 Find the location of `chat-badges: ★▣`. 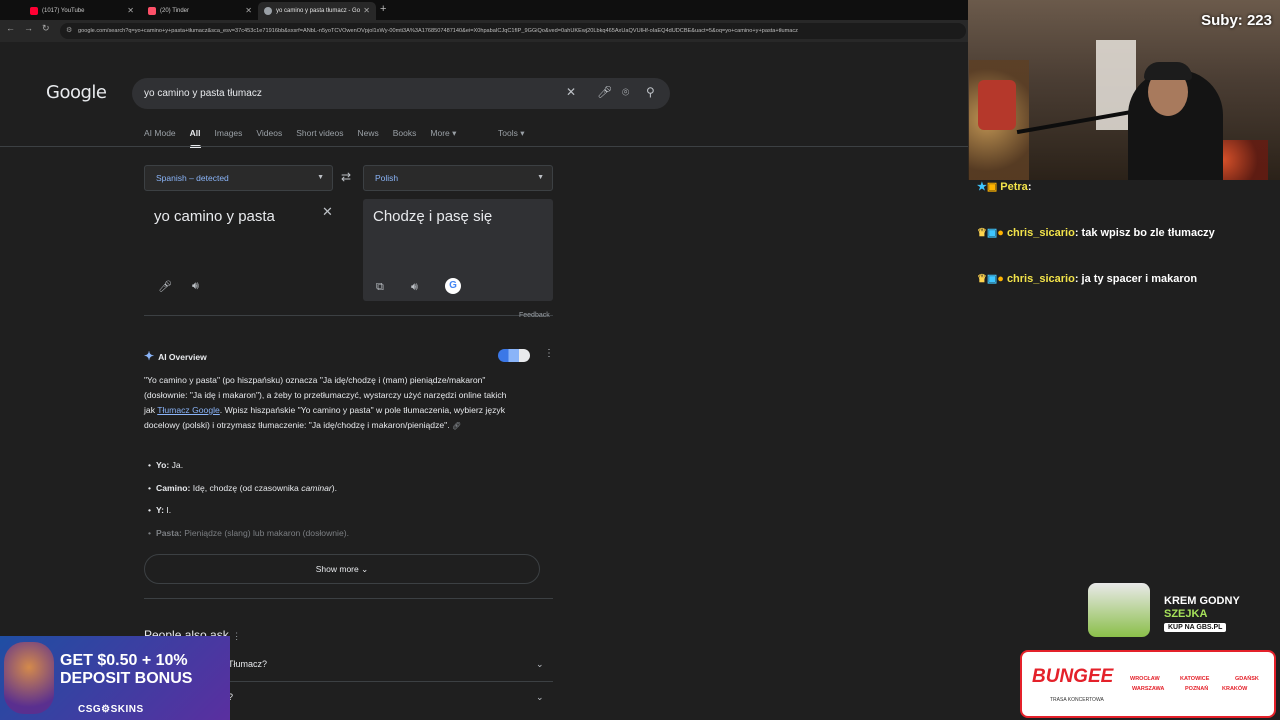

chat-badges: ★▣ is located at coordinates (987, 187).